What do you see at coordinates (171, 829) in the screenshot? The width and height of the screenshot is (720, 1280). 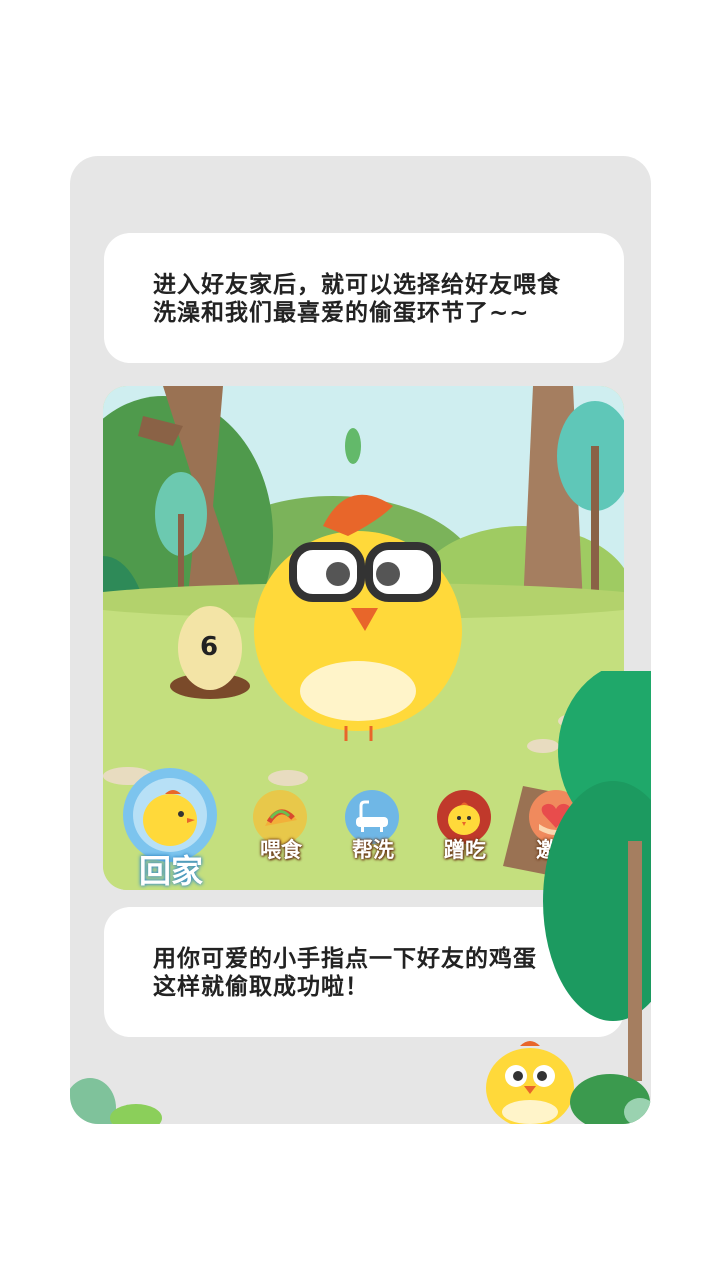 I see `home-button: 回家` at bounding box center [171, 829].